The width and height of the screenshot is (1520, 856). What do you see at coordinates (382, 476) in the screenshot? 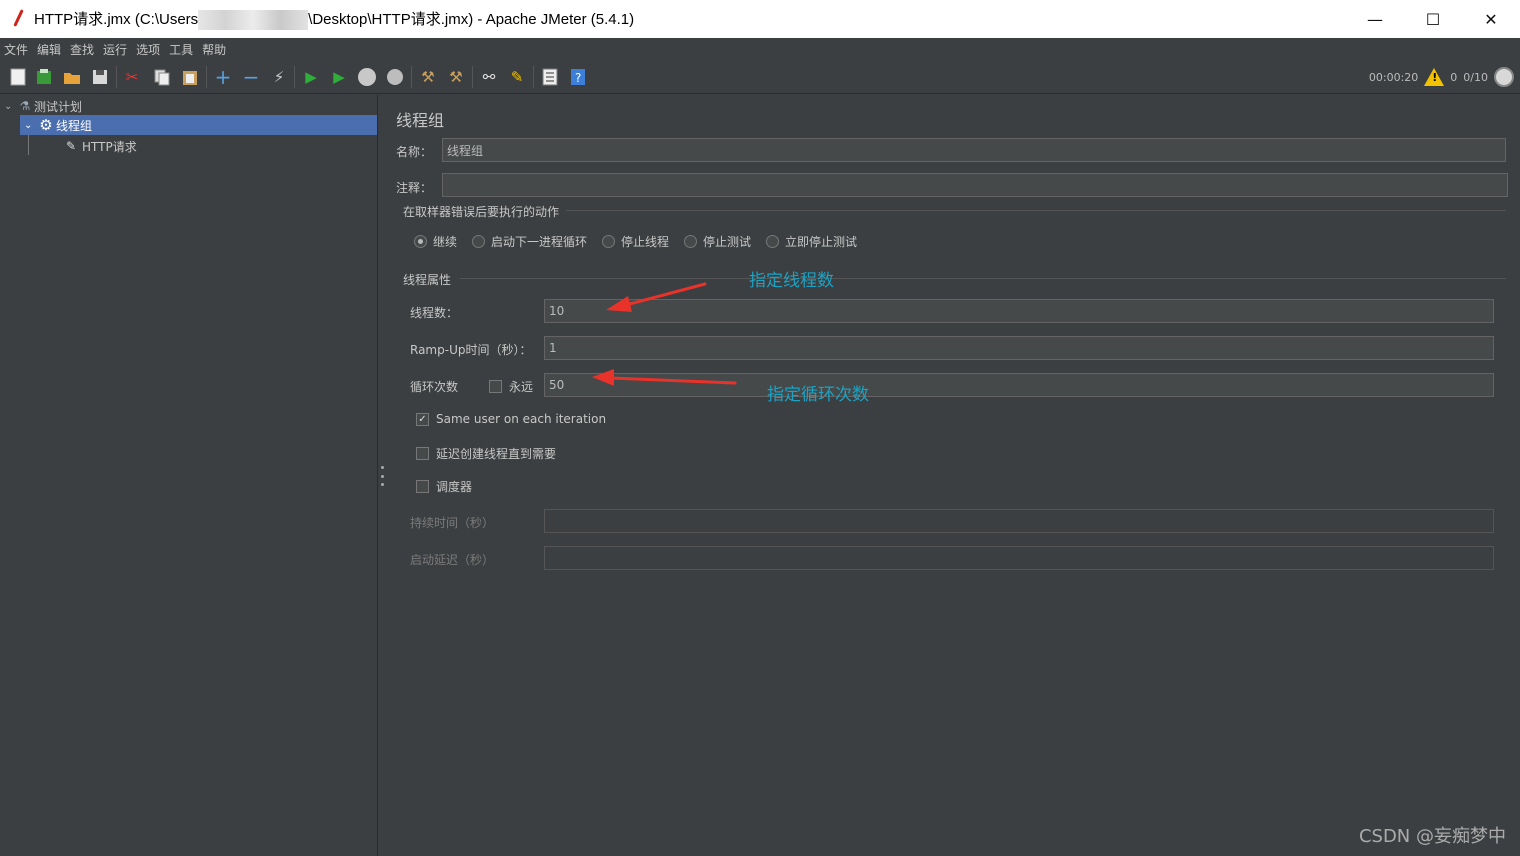
I see `split-pane-handle` at bounding box center [382, 476].